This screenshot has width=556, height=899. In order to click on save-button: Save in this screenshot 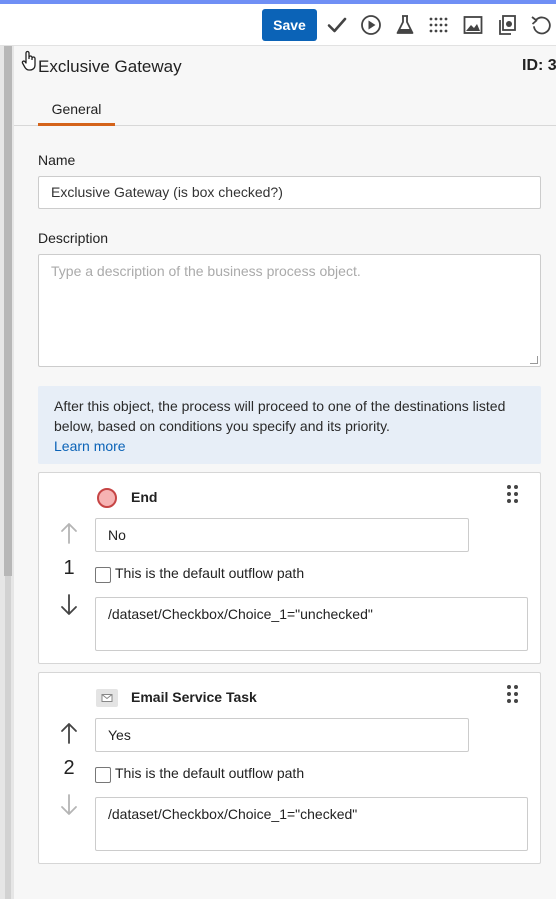, I will do `click(289, 25)`.